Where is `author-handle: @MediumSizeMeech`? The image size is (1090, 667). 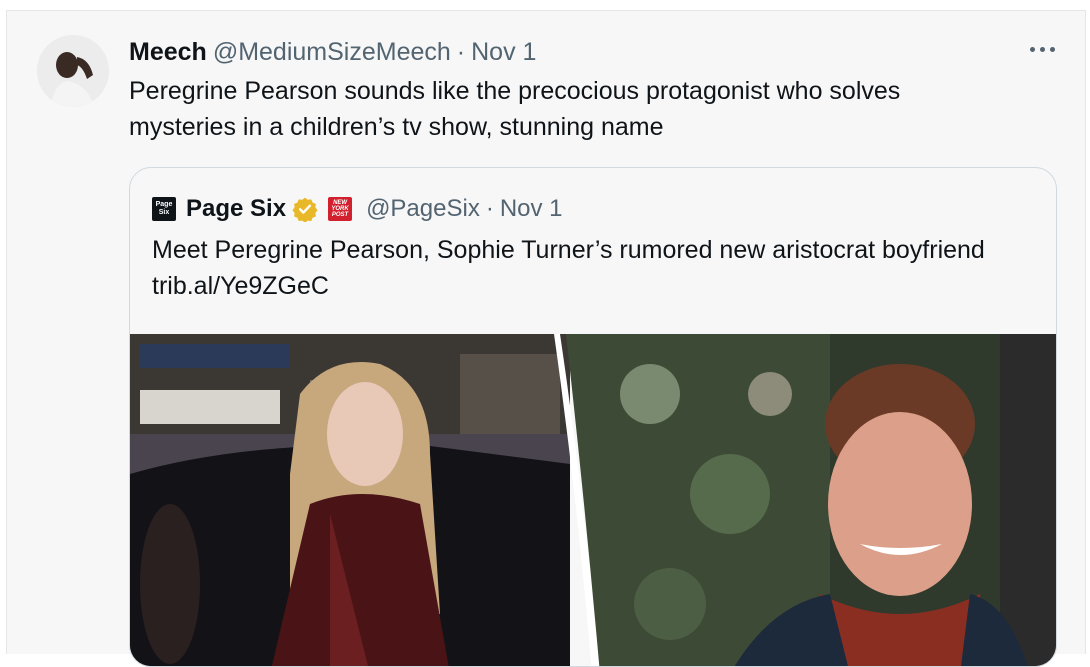 author-handle: @MediumSizeMeech is located at coordinates (332, 52).